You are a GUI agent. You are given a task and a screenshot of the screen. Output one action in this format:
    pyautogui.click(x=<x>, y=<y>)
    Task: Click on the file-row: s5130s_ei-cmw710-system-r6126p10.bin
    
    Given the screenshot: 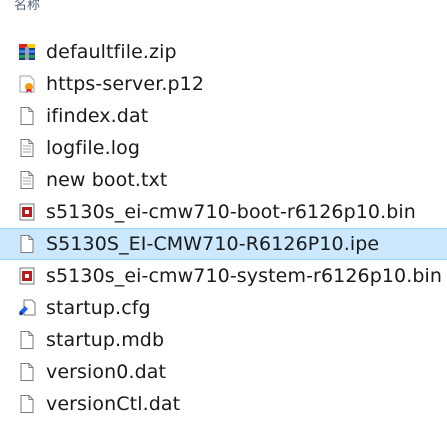 What is the action you would take?
    pyautogui.click(x=223, y=276)
    